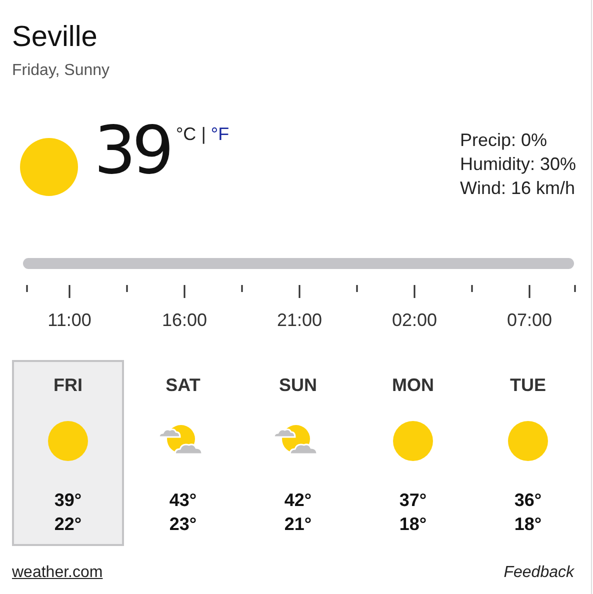  I want to click on city-name: Seville, so click(55, 37).